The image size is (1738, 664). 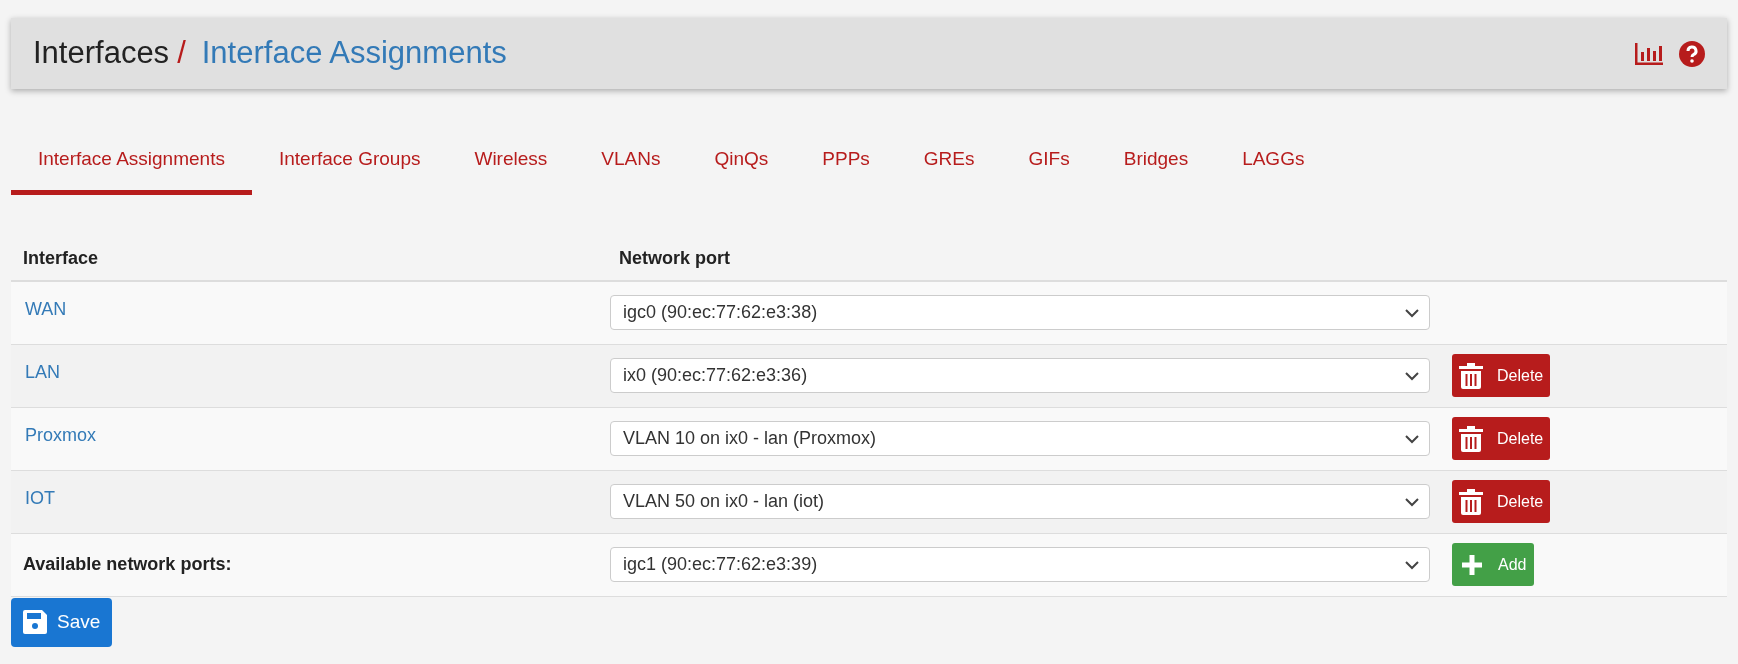 I want to click on port-select: igc0 (90:ec:77:62:e3:38), so click(x=1020, y=313).